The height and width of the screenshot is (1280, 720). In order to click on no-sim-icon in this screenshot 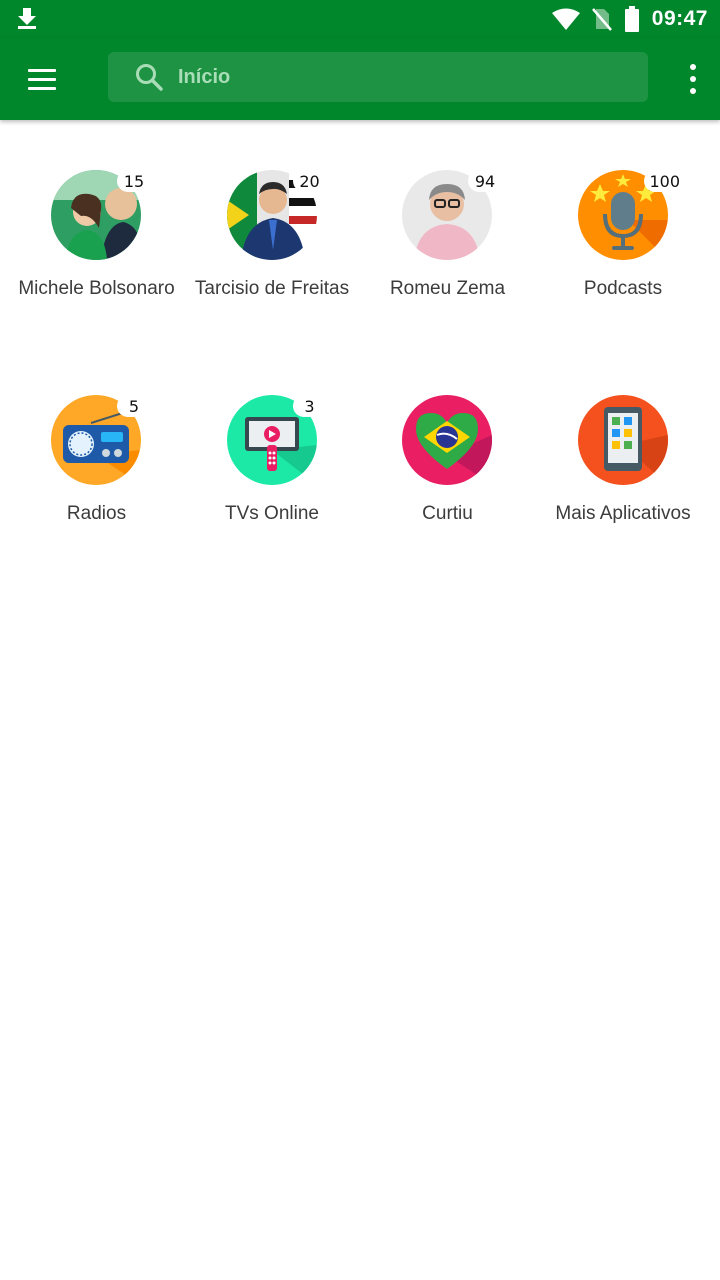, I will do `click(601, 19)`.